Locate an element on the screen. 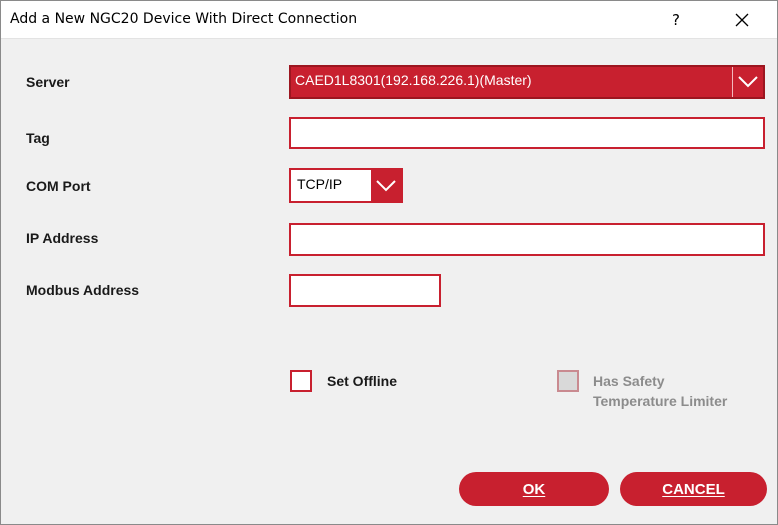 The height and width of the screenshot is (525, 778). modbus-address-label: Modbus Address is located at coordinates (83, 290).